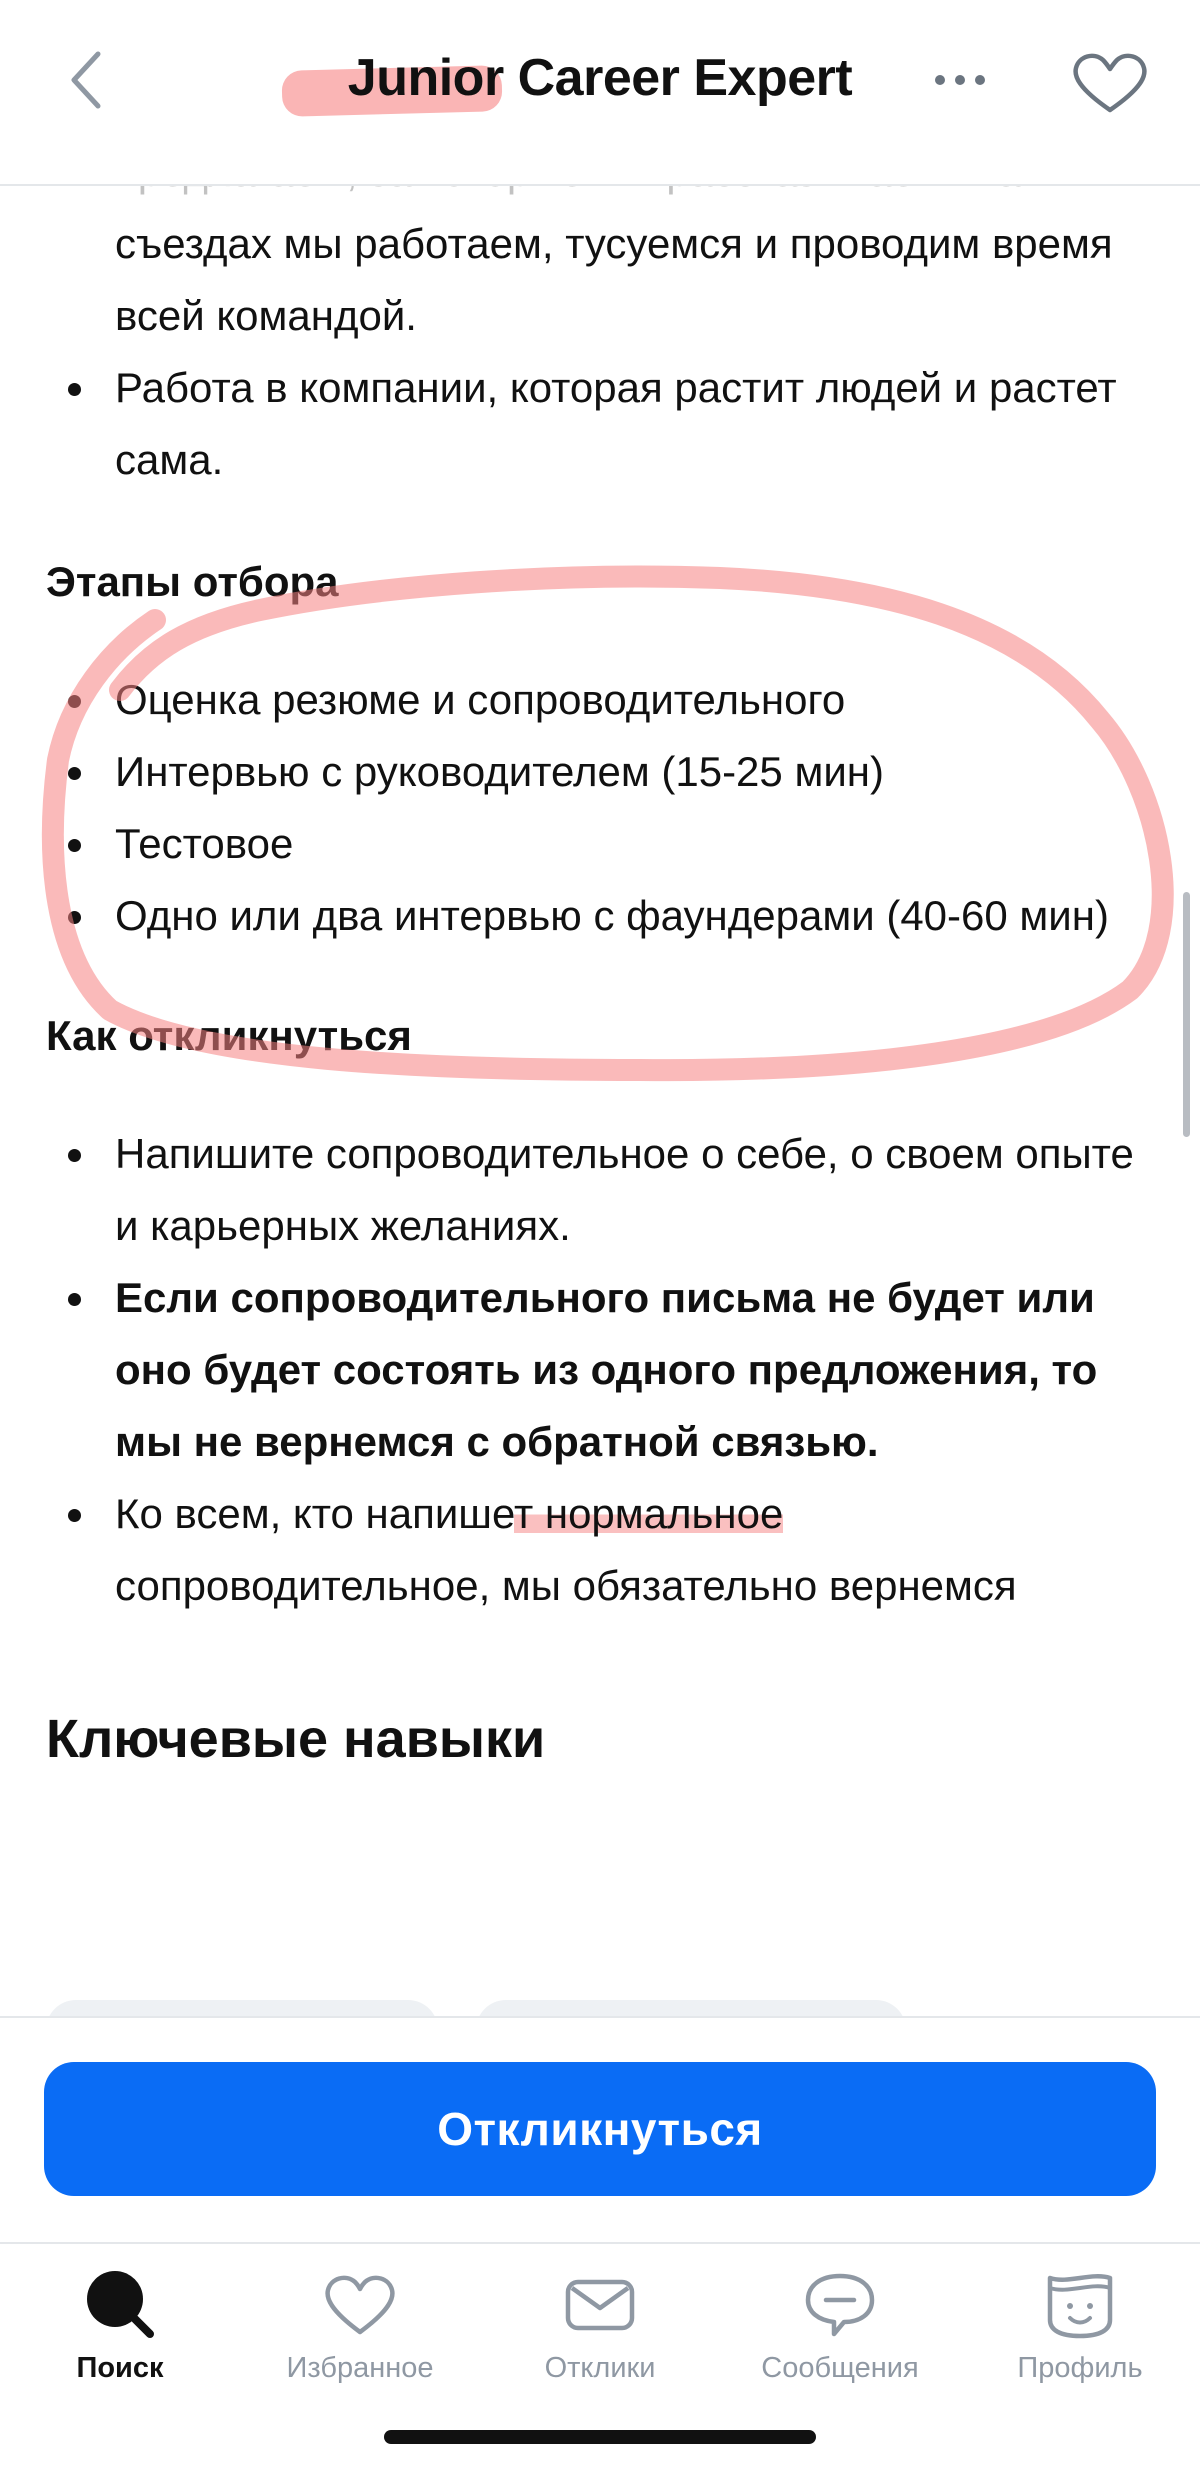  What do you see at coordinates (600, 2305) in the screenshot?
I see `envelope-icon` at bounding box center [600, 2305].